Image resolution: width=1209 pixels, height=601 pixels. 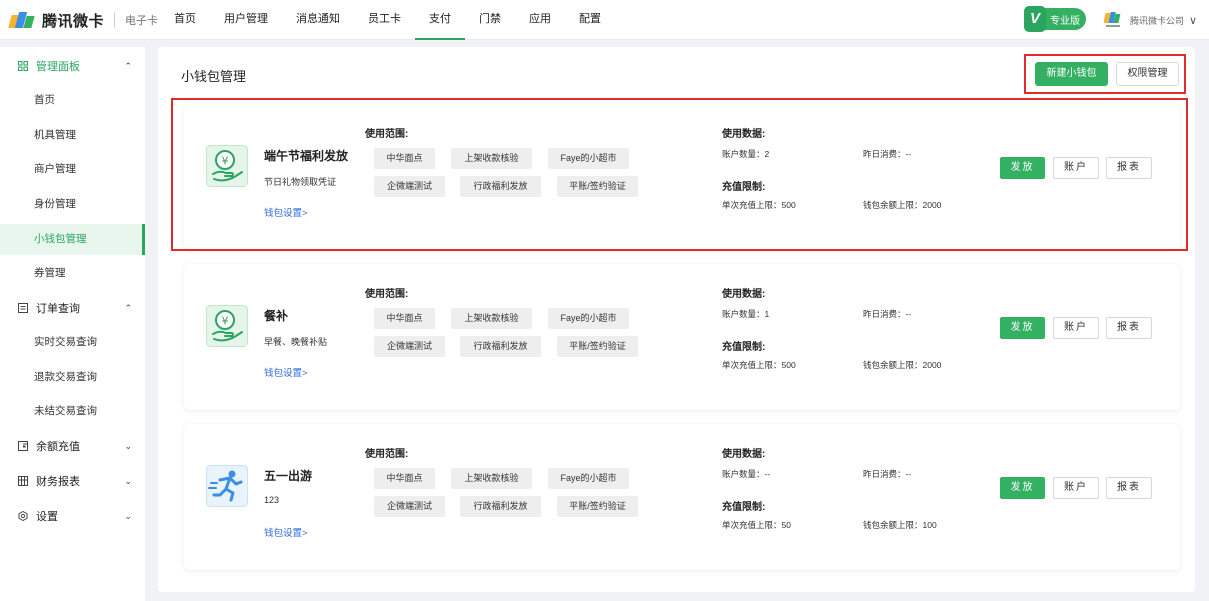 I want to click on pro-v-icon: V, so click(x=1035, y=19).